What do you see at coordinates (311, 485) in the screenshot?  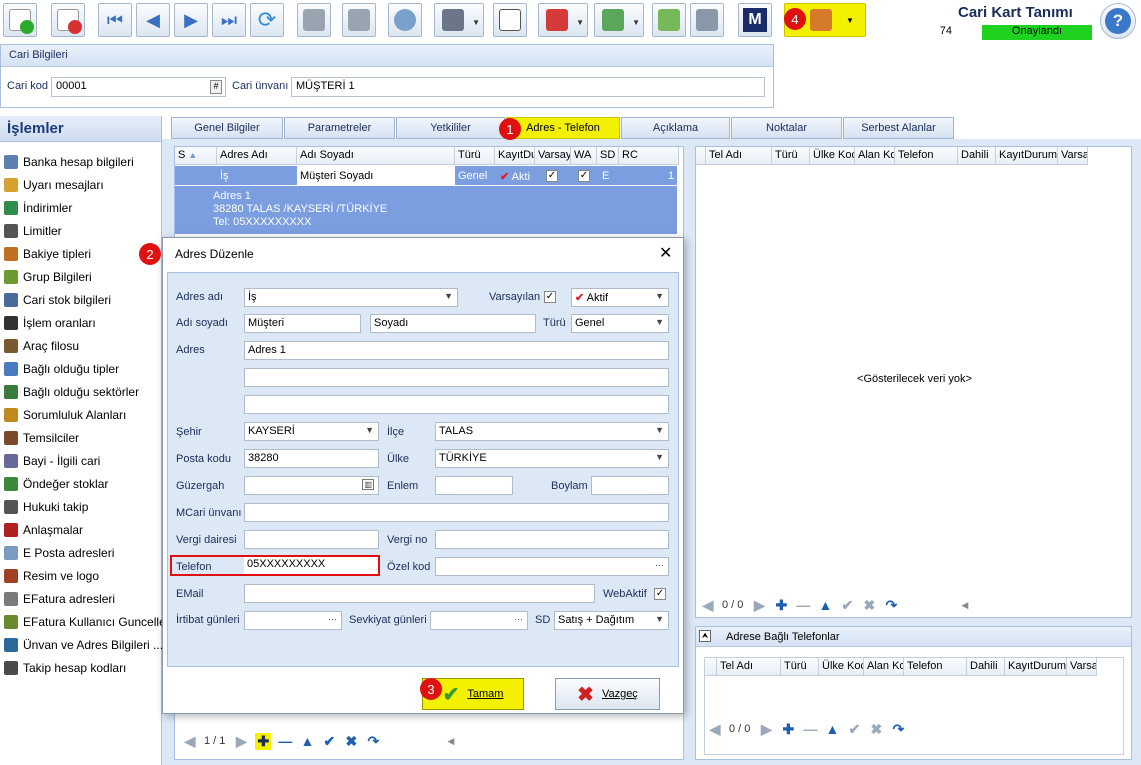 I see `guzergah-input: ▥` at bounding box center [311, 485].